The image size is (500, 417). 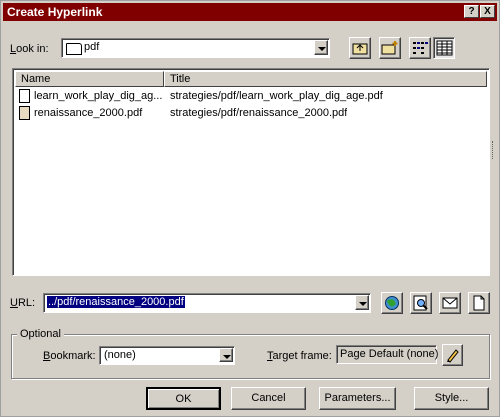 I want to click on close-button: X, so click(x=487, y=11).